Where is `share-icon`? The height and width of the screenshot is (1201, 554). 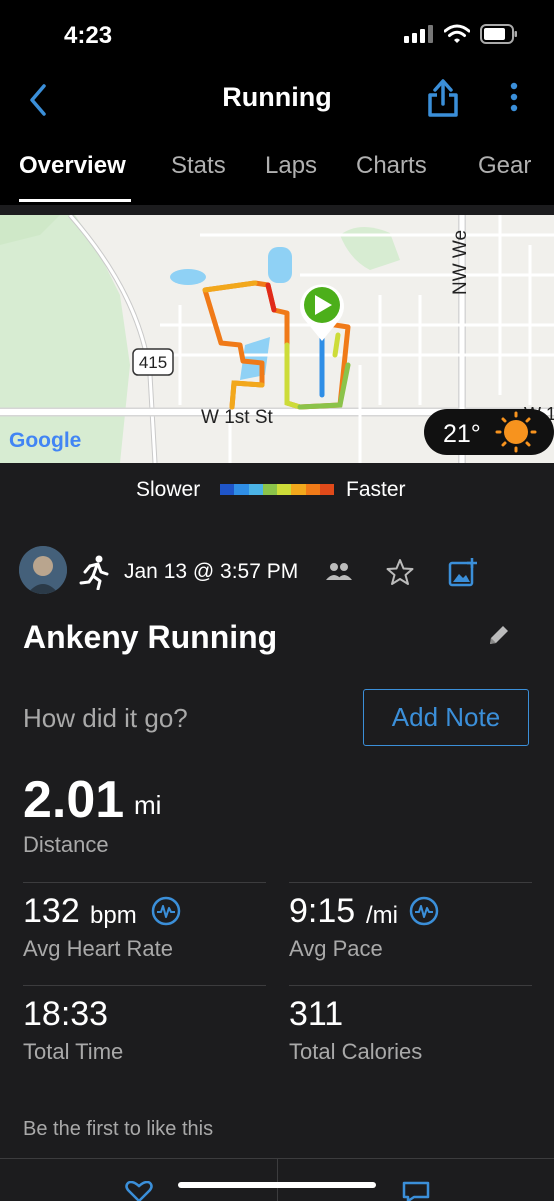 share-icon is located at coordinates (443, 98).